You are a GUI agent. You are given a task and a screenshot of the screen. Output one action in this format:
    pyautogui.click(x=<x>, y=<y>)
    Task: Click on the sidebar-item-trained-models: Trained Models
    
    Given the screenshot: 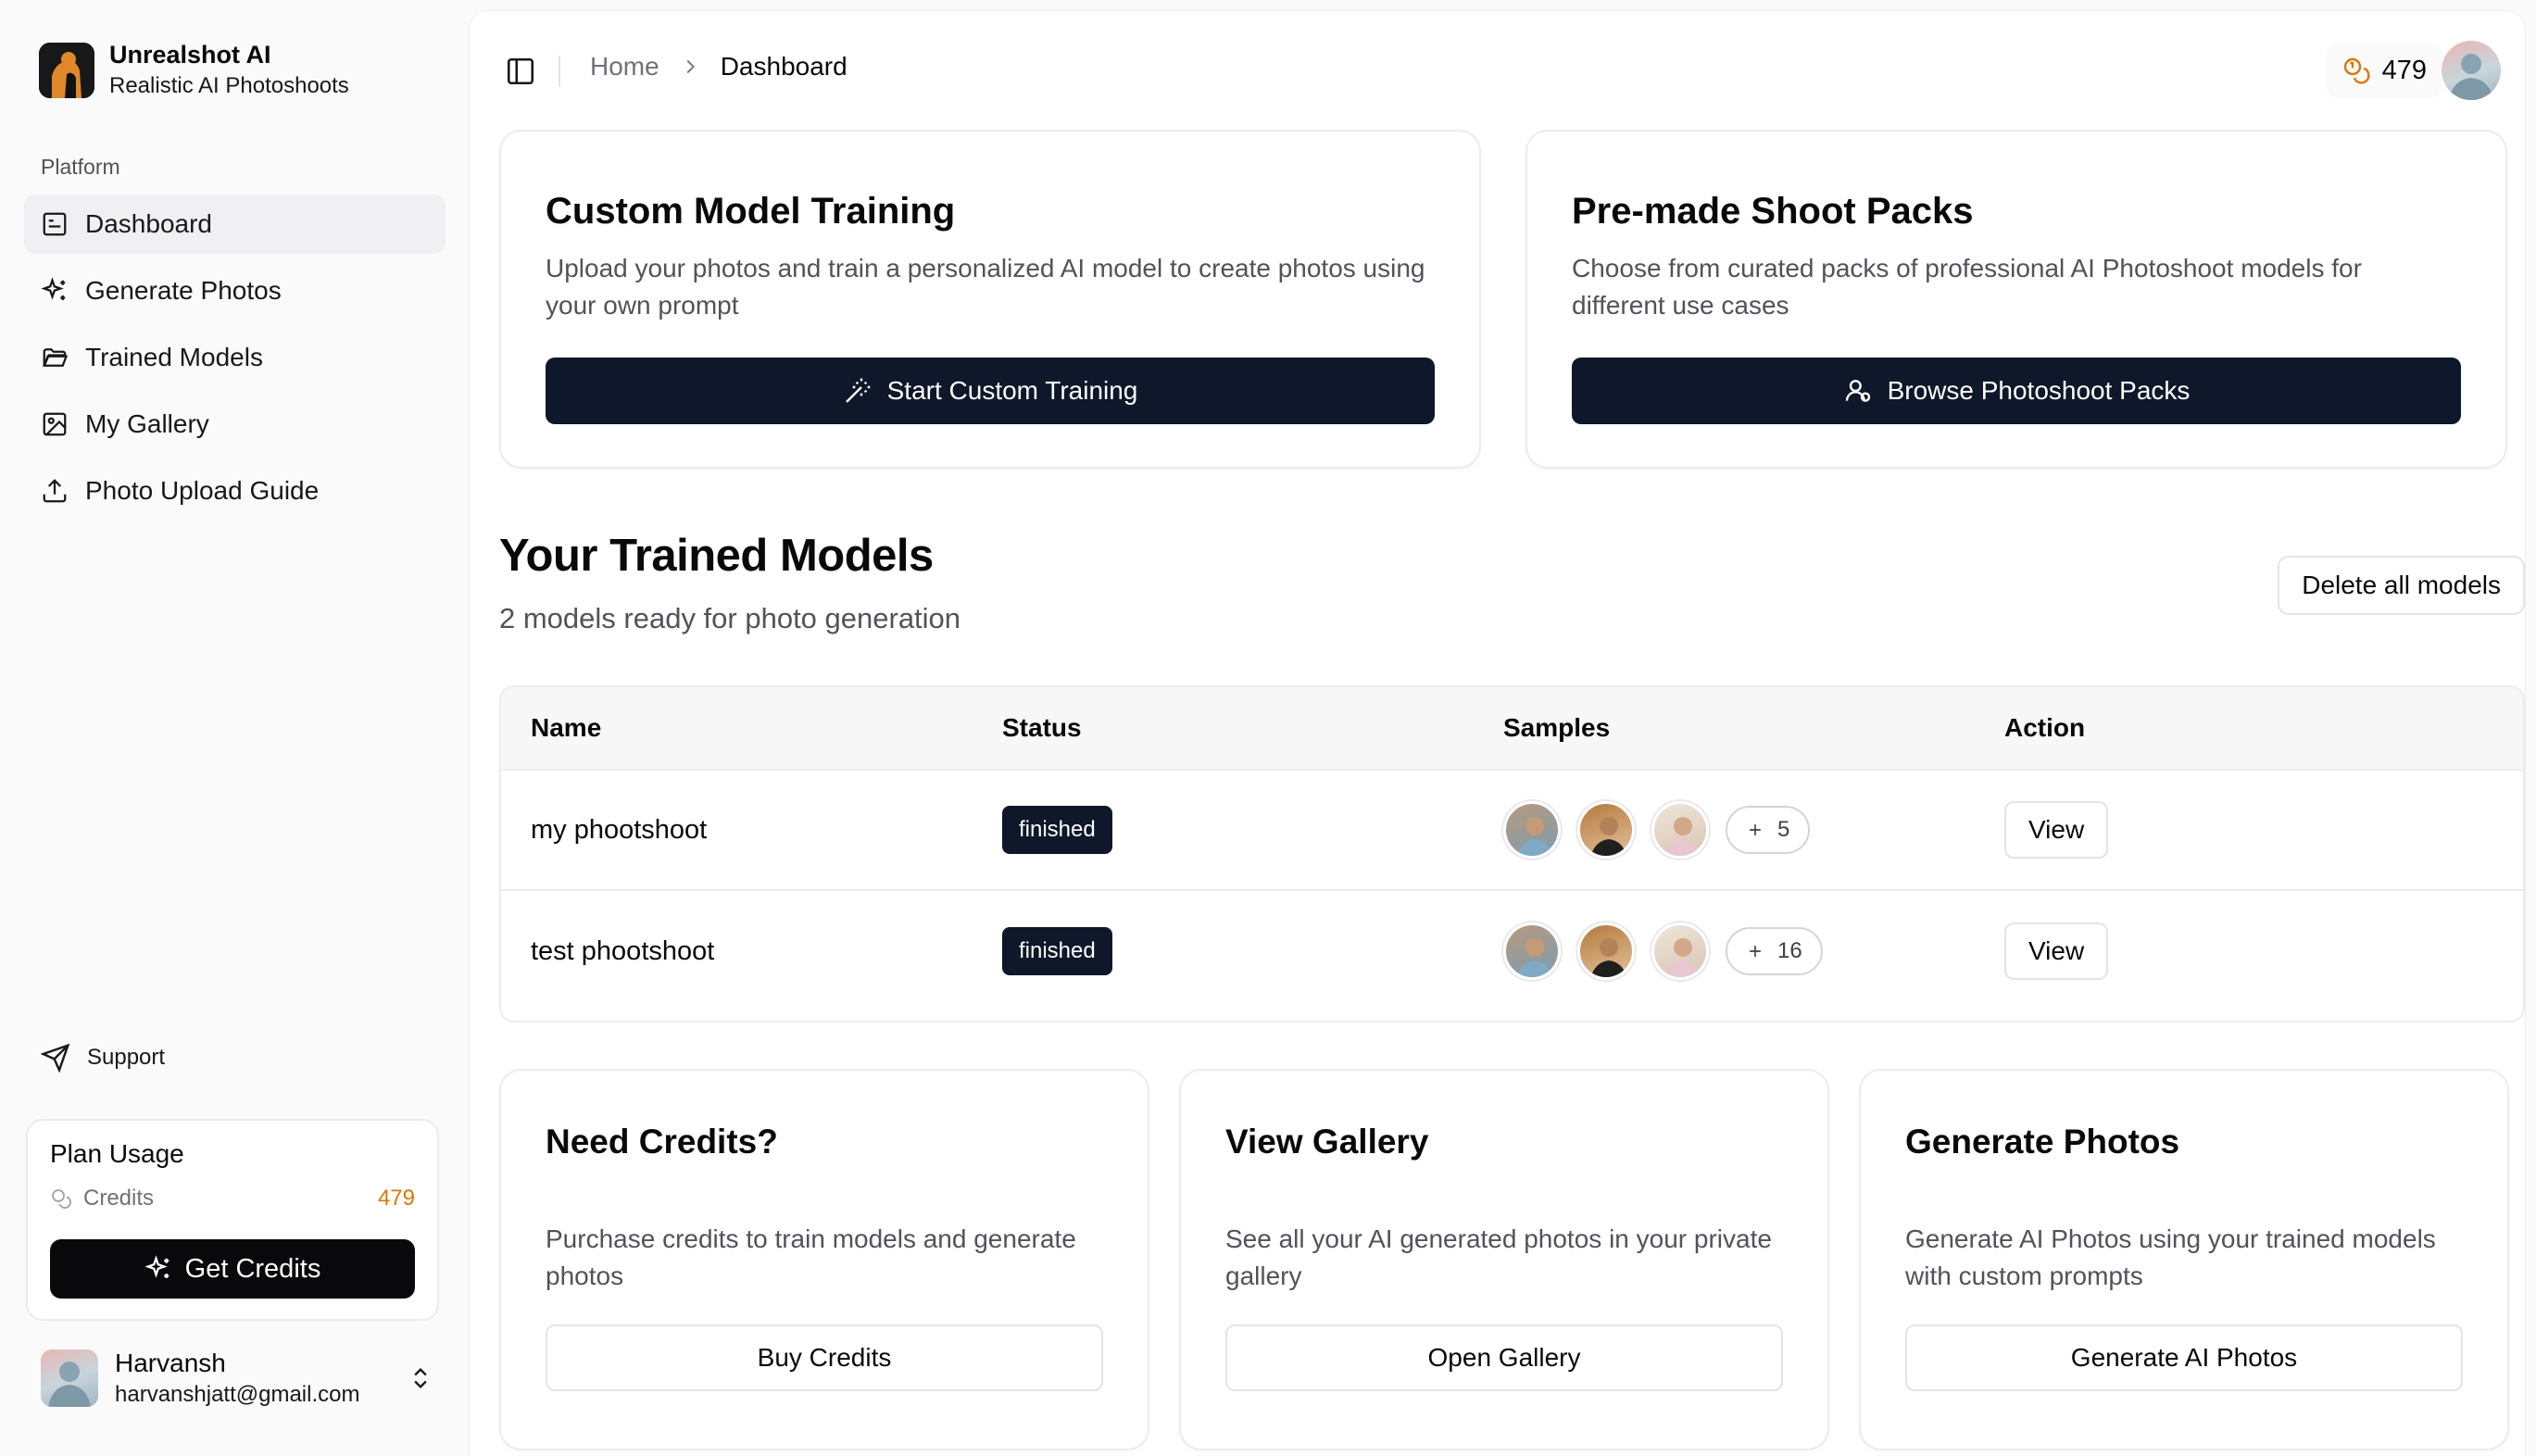 What is the action you would take?
    pyautogui.click(x=235, y=357)
    